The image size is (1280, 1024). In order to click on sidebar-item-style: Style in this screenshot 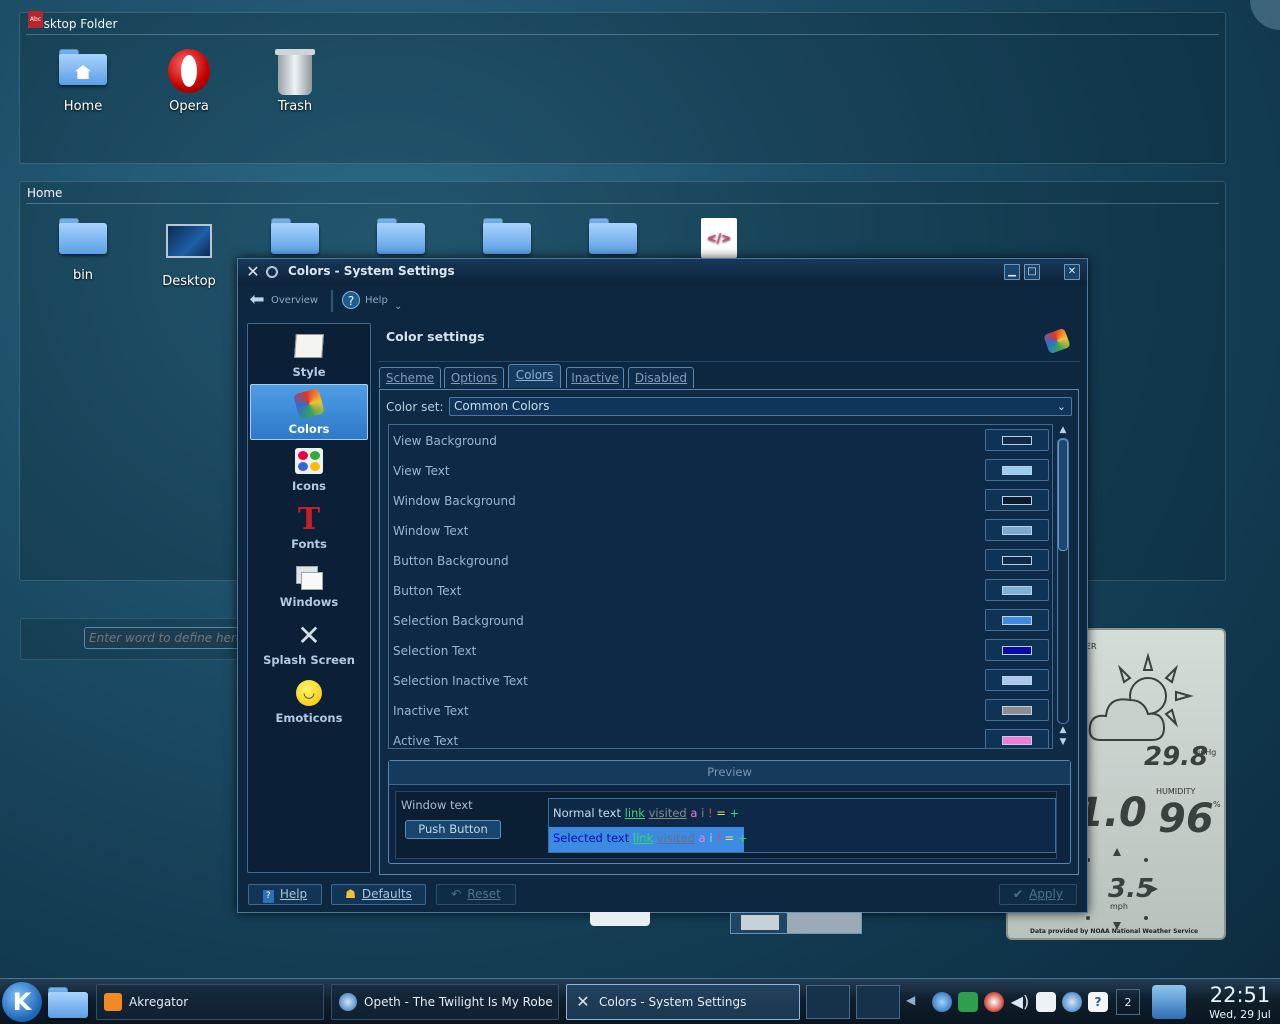, I will do `click(309, 356)`.